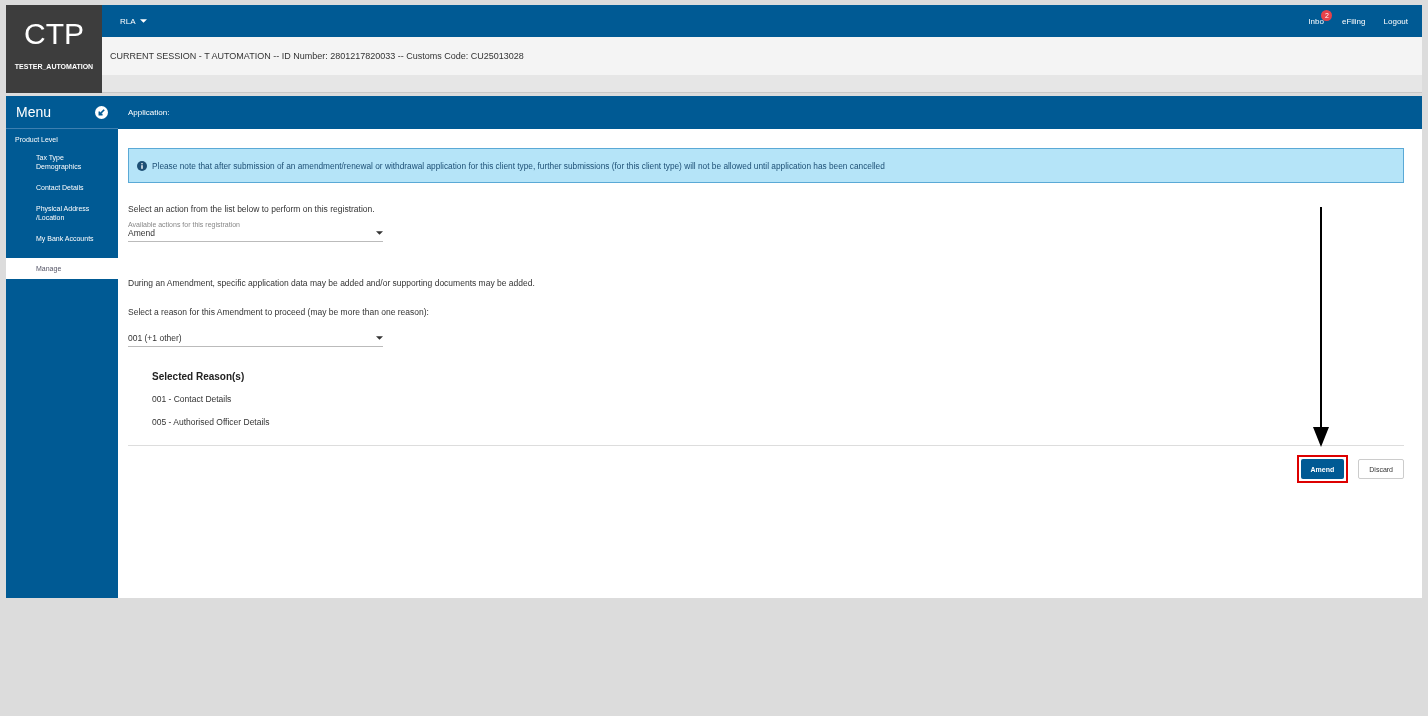 Image resolution: width=1428 pixels, height=716 pixels. I want to click on menu-dropdown: RLA, so click(133, 21).